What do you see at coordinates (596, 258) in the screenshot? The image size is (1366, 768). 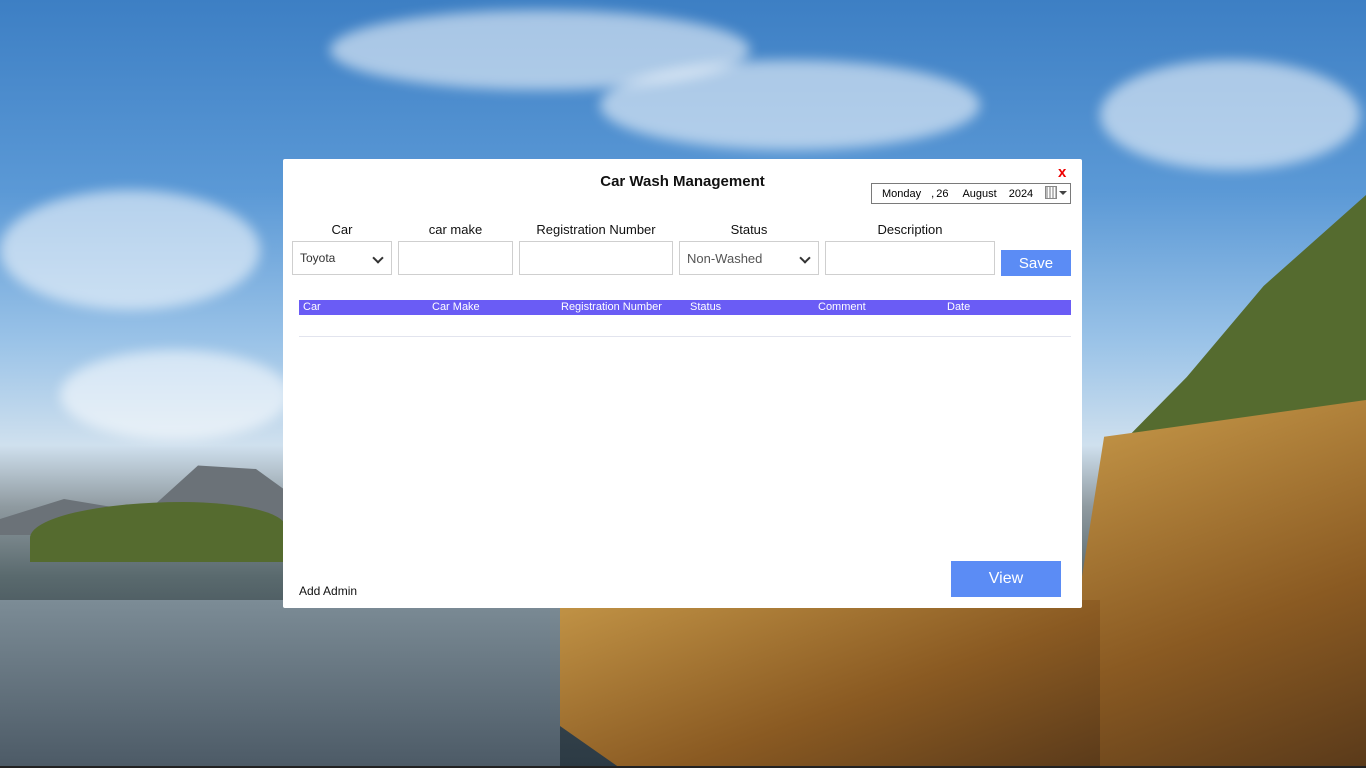 I see `registration-number-input` at bounding box center [596, 258].